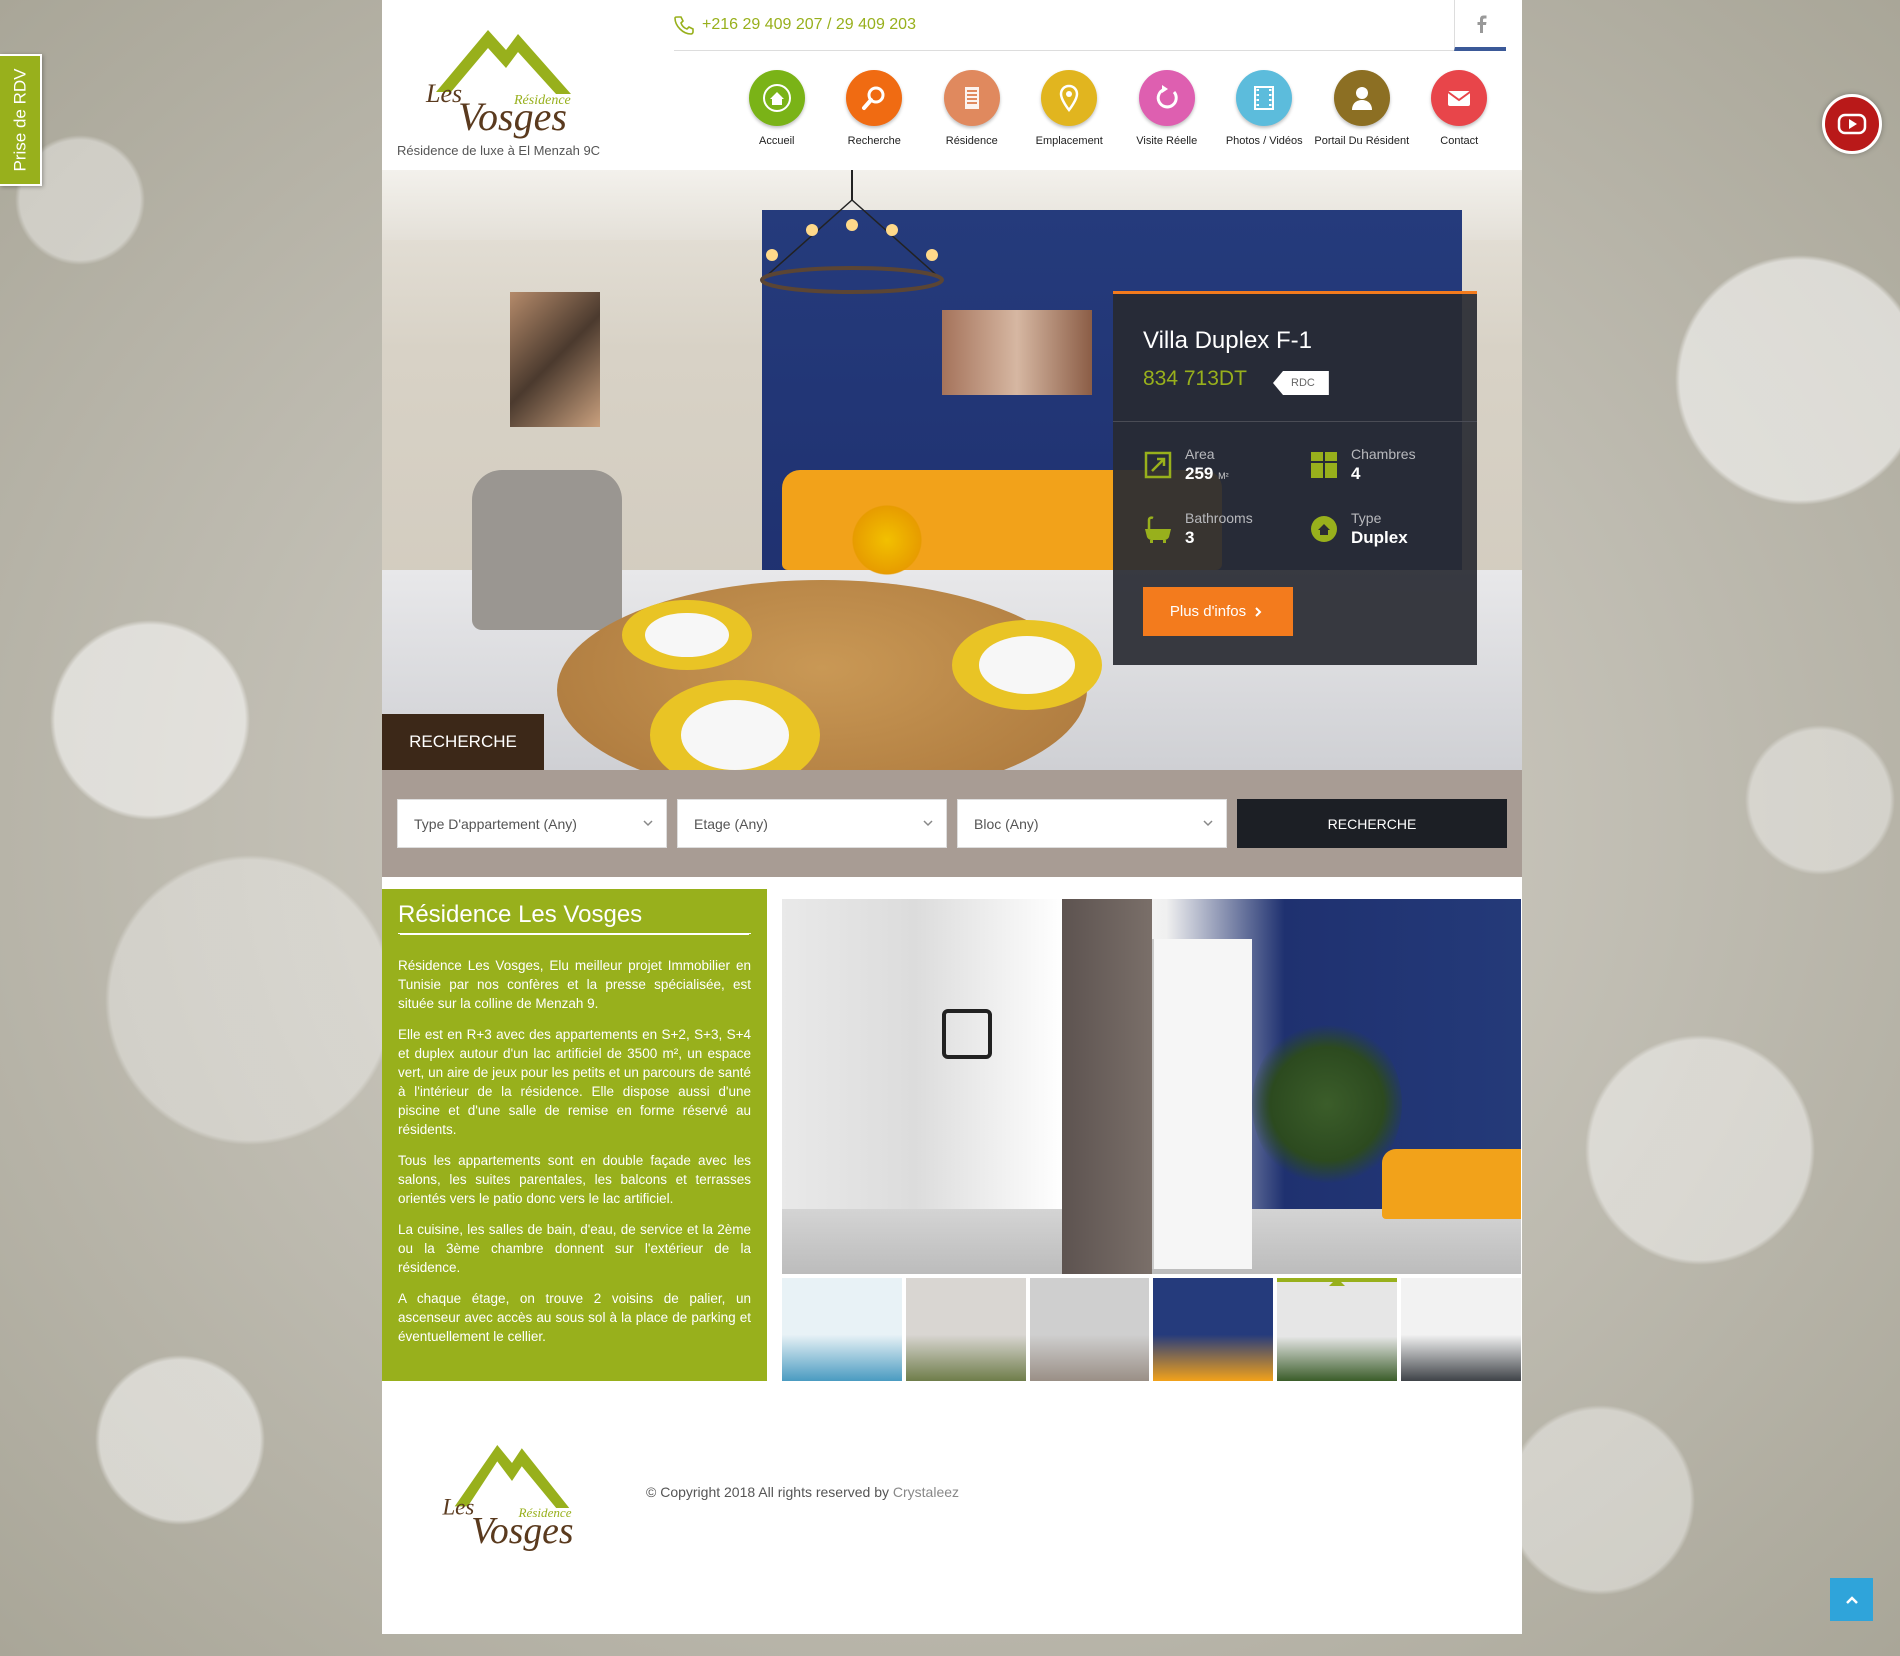  What do you see at coordinates (1459, 98) in the screenshot?
I see `mail-icon` at bounding box center [1459, 98].